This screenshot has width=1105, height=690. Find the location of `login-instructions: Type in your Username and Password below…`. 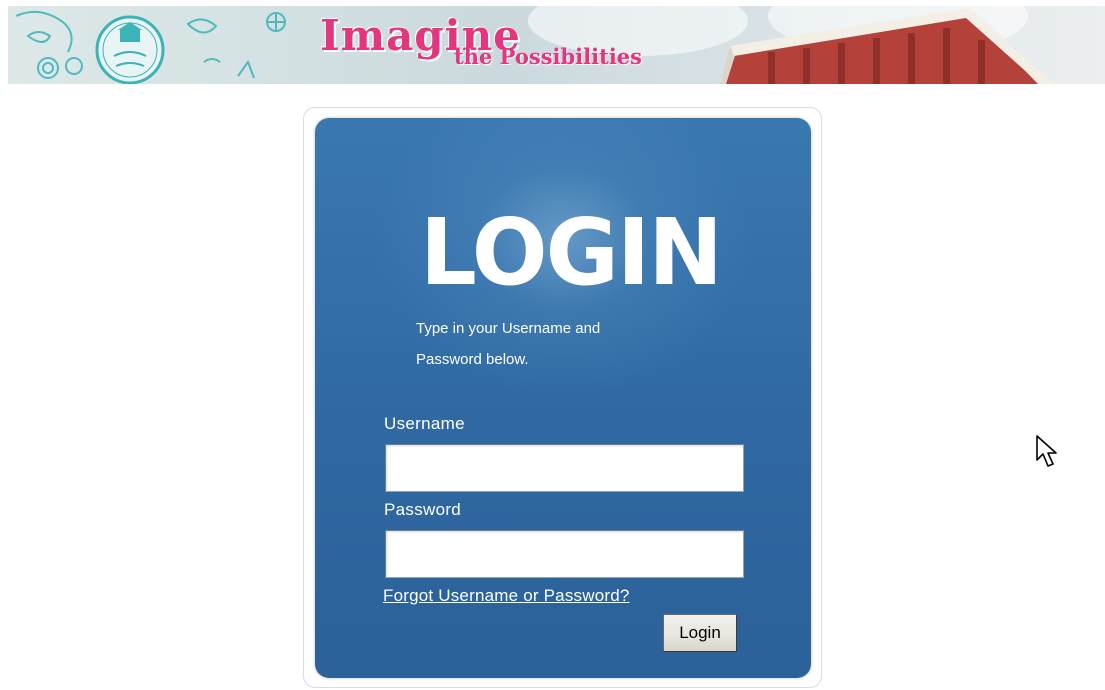

login-instructions: Type in your Username and Password below… is located at coordinates (546, 344).